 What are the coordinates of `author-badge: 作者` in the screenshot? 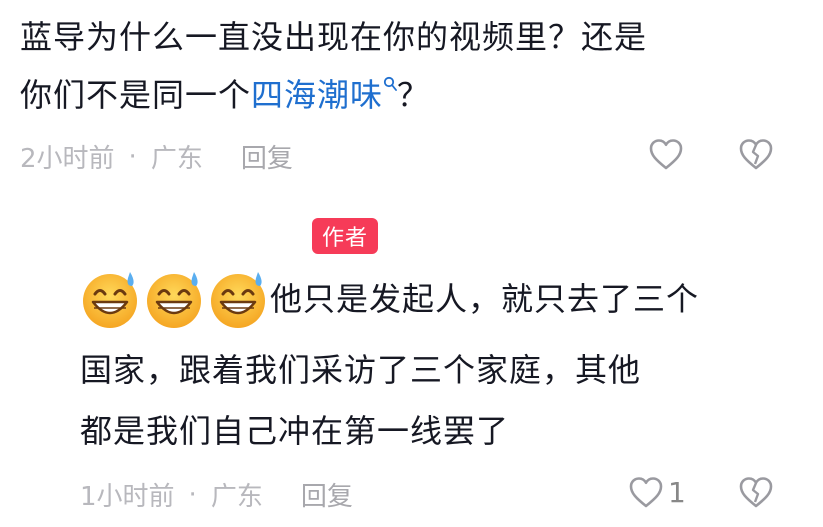 It's located at (345, 236).